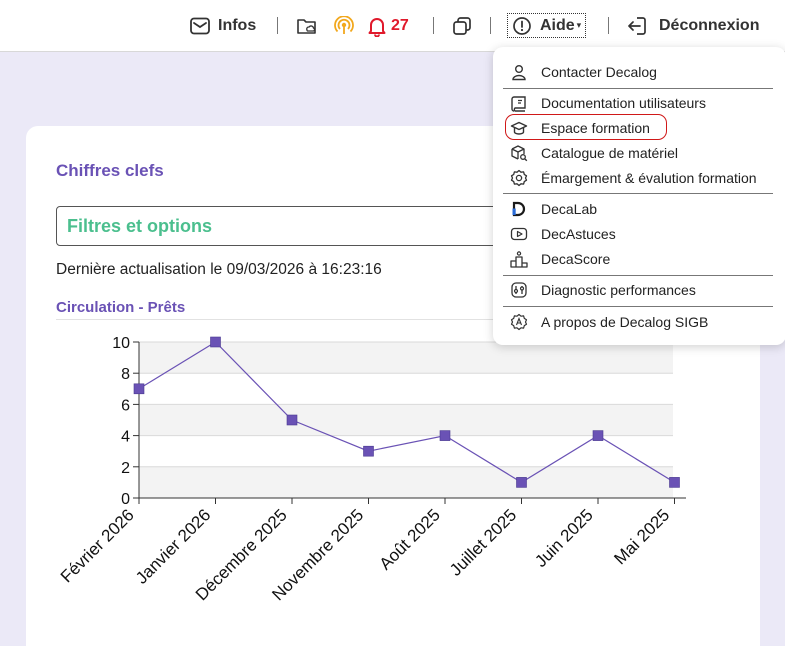  Describe the element at coordinates (609, 153) in the screenshot. I see `menu-item-label: Catalogue de matériel` at that location.